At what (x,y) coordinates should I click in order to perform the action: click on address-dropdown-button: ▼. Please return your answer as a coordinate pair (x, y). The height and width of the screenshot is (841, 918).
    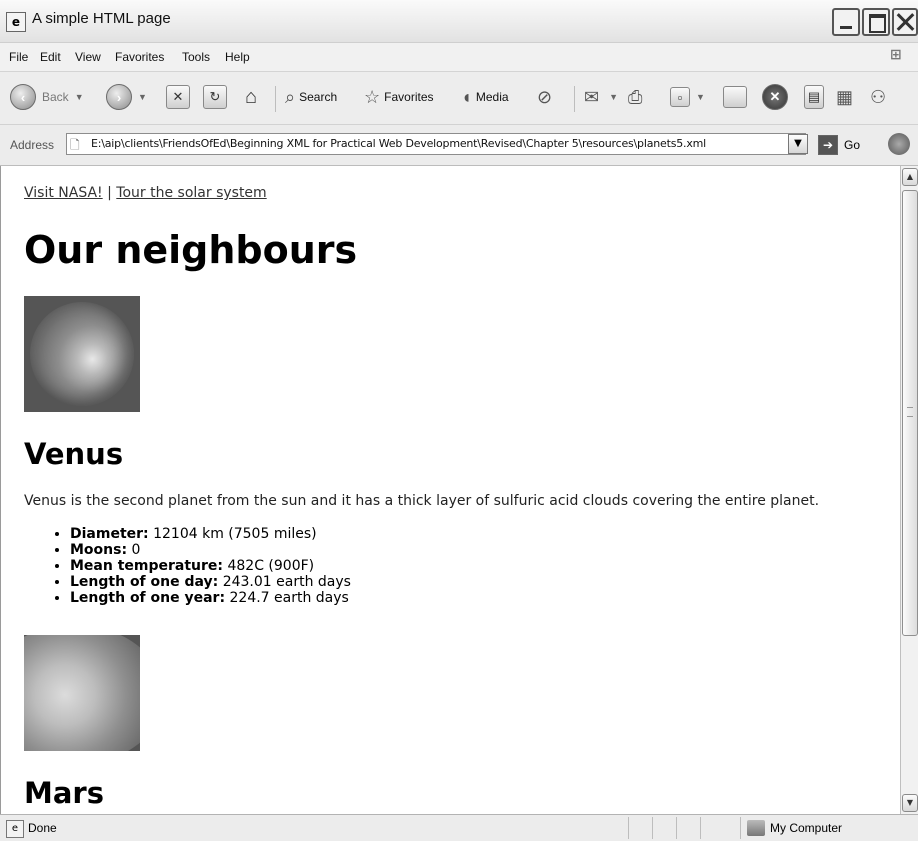
    Looking at the image, I should click on (798, 144).